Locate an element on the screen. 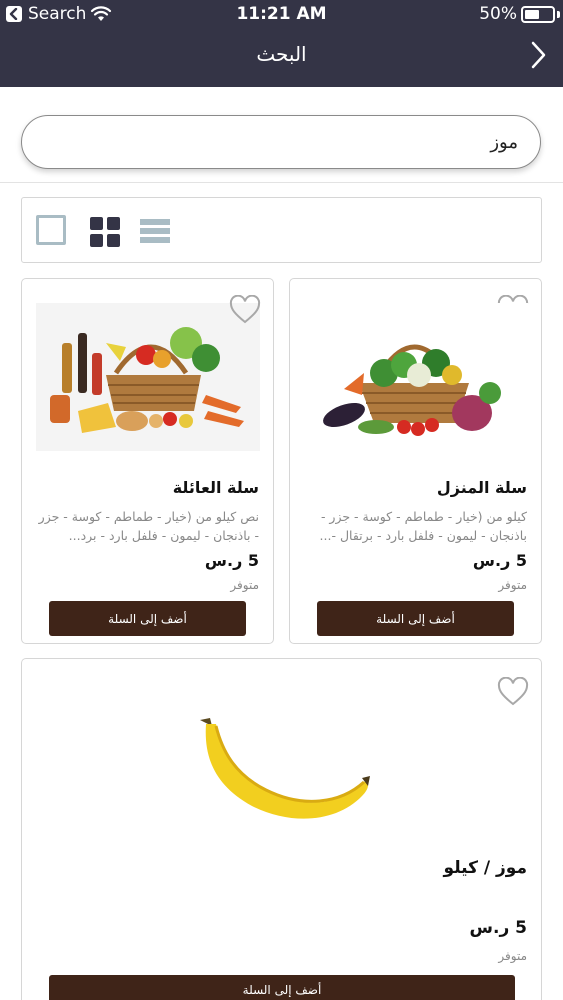 The width and height of the screenshot is (563, 1000). battery-percentage: 50% is located at coordinates (498, 14).